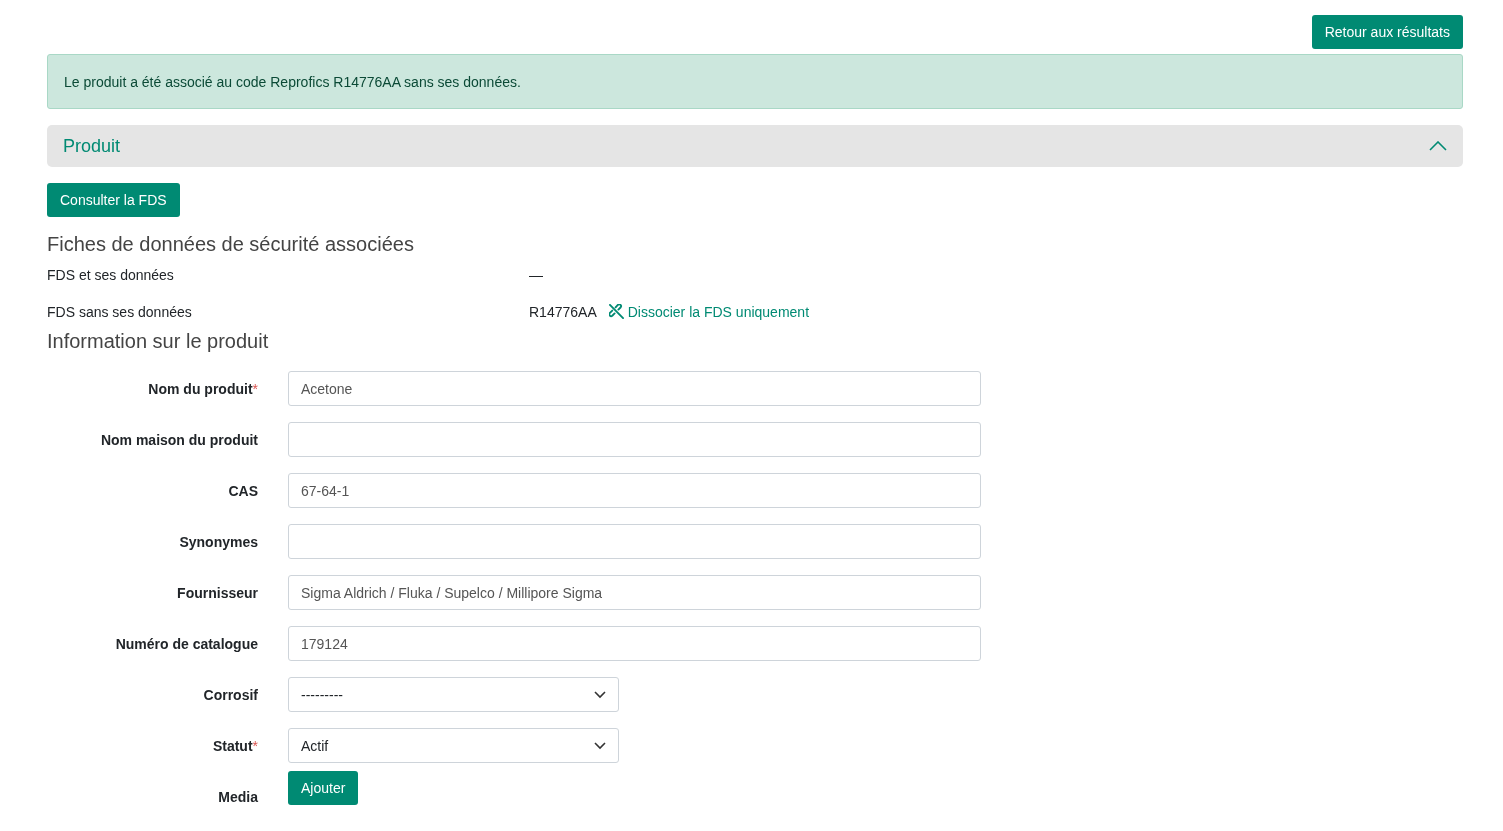 The height and width of the screenshot is (831, 1503). Describe the element at coordinates (755, 81) in the screenshot. I see `success-alert: Le produit a été associé au code Reprofics R14776AA sans ses données.` at that location.